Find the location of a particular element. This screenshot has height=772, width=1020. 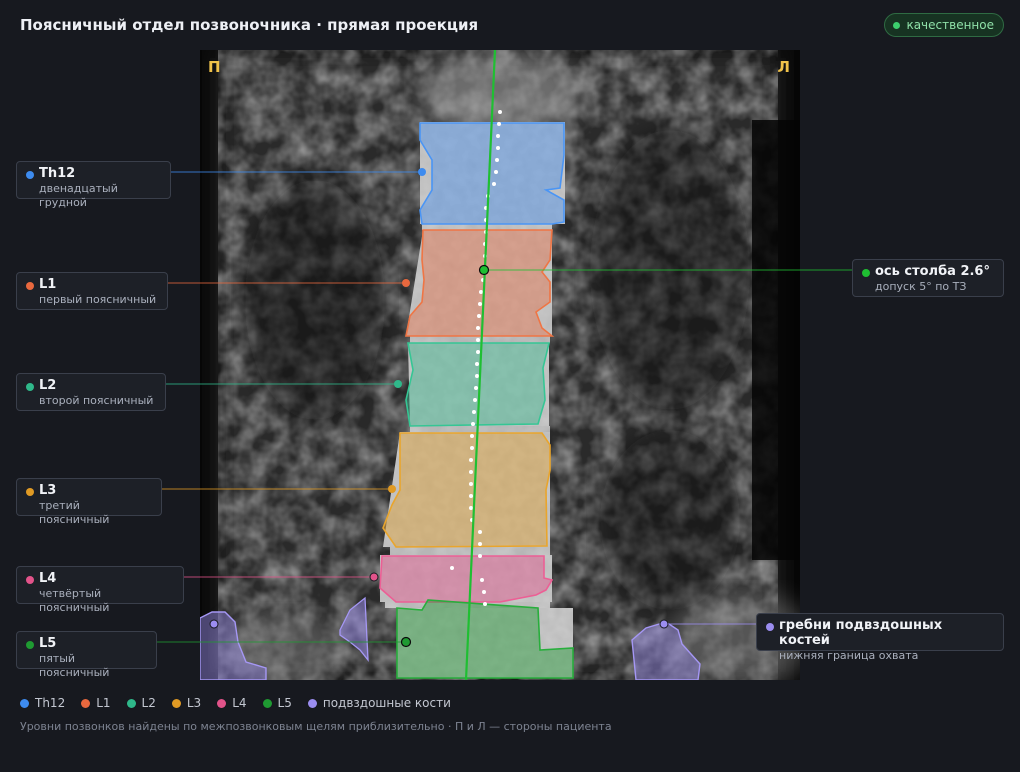

callout-l4-sub: четвёртый поясничный is located at coordinates (74, 600).